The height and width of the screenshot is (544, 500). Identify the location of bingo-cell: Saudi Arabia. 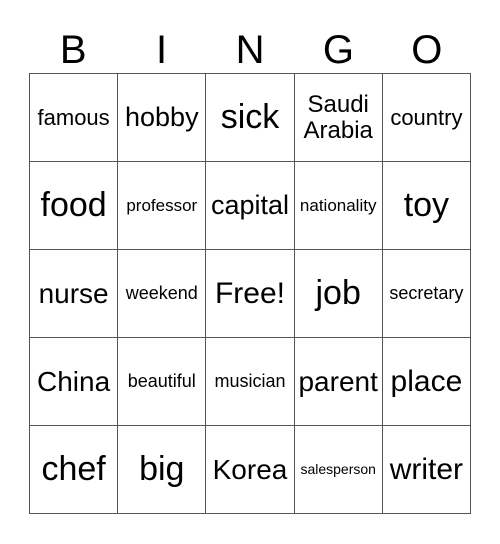
(337, 117).